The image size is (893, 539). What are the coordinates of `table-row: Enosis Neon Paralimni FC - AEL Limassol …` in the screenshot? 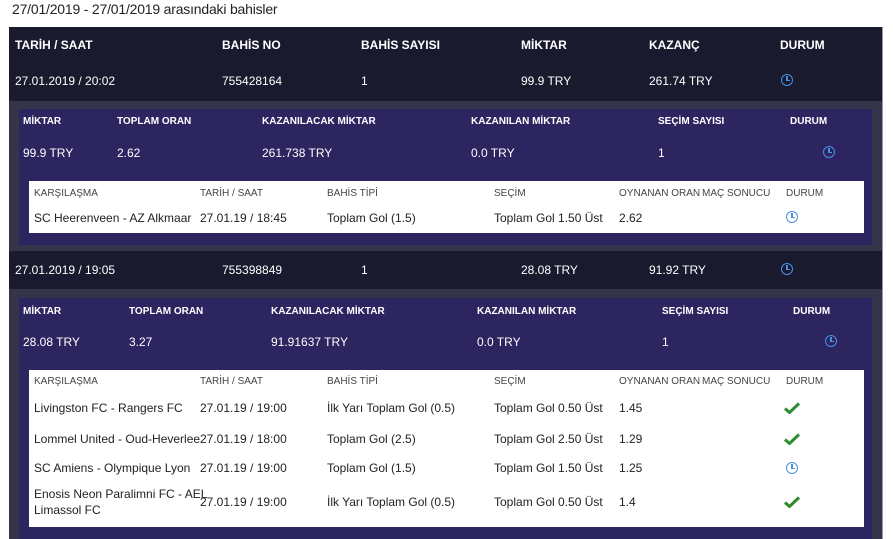 It's located at (446, 504).